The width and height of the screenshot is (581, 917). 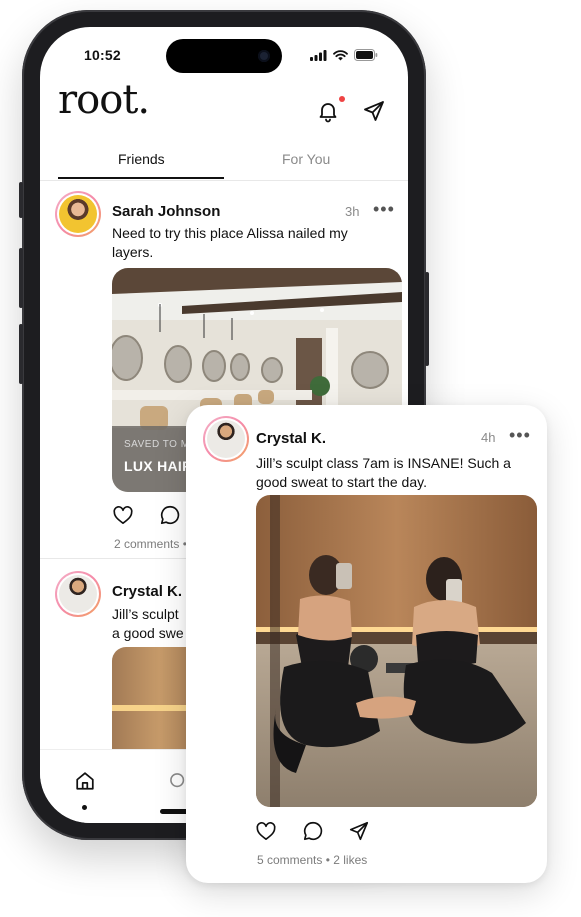 What do you see at coordinates (488, 437) in the screenshot?
I see `post-timestamp: 4h` at bounding box center [488, 437].